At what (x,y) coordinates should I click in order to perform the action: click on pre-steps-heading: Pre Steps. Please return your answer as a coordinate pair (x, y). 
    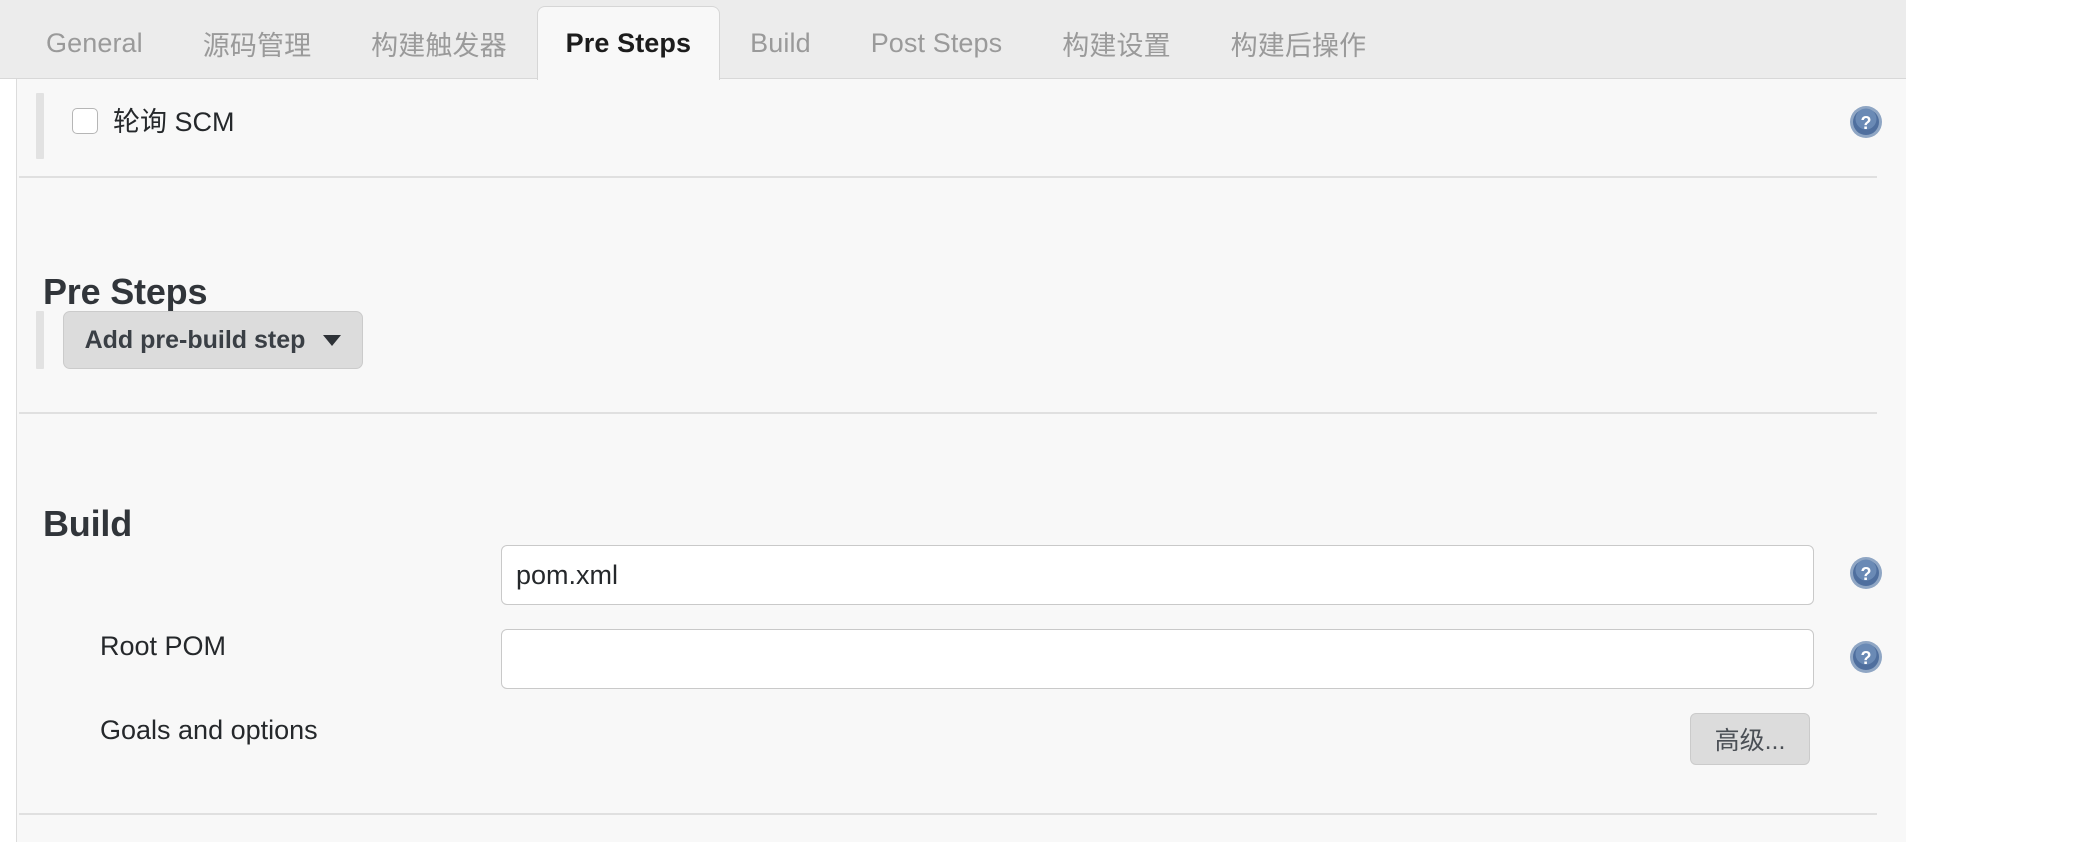
    Looking at the image, I should click on (125, 291).